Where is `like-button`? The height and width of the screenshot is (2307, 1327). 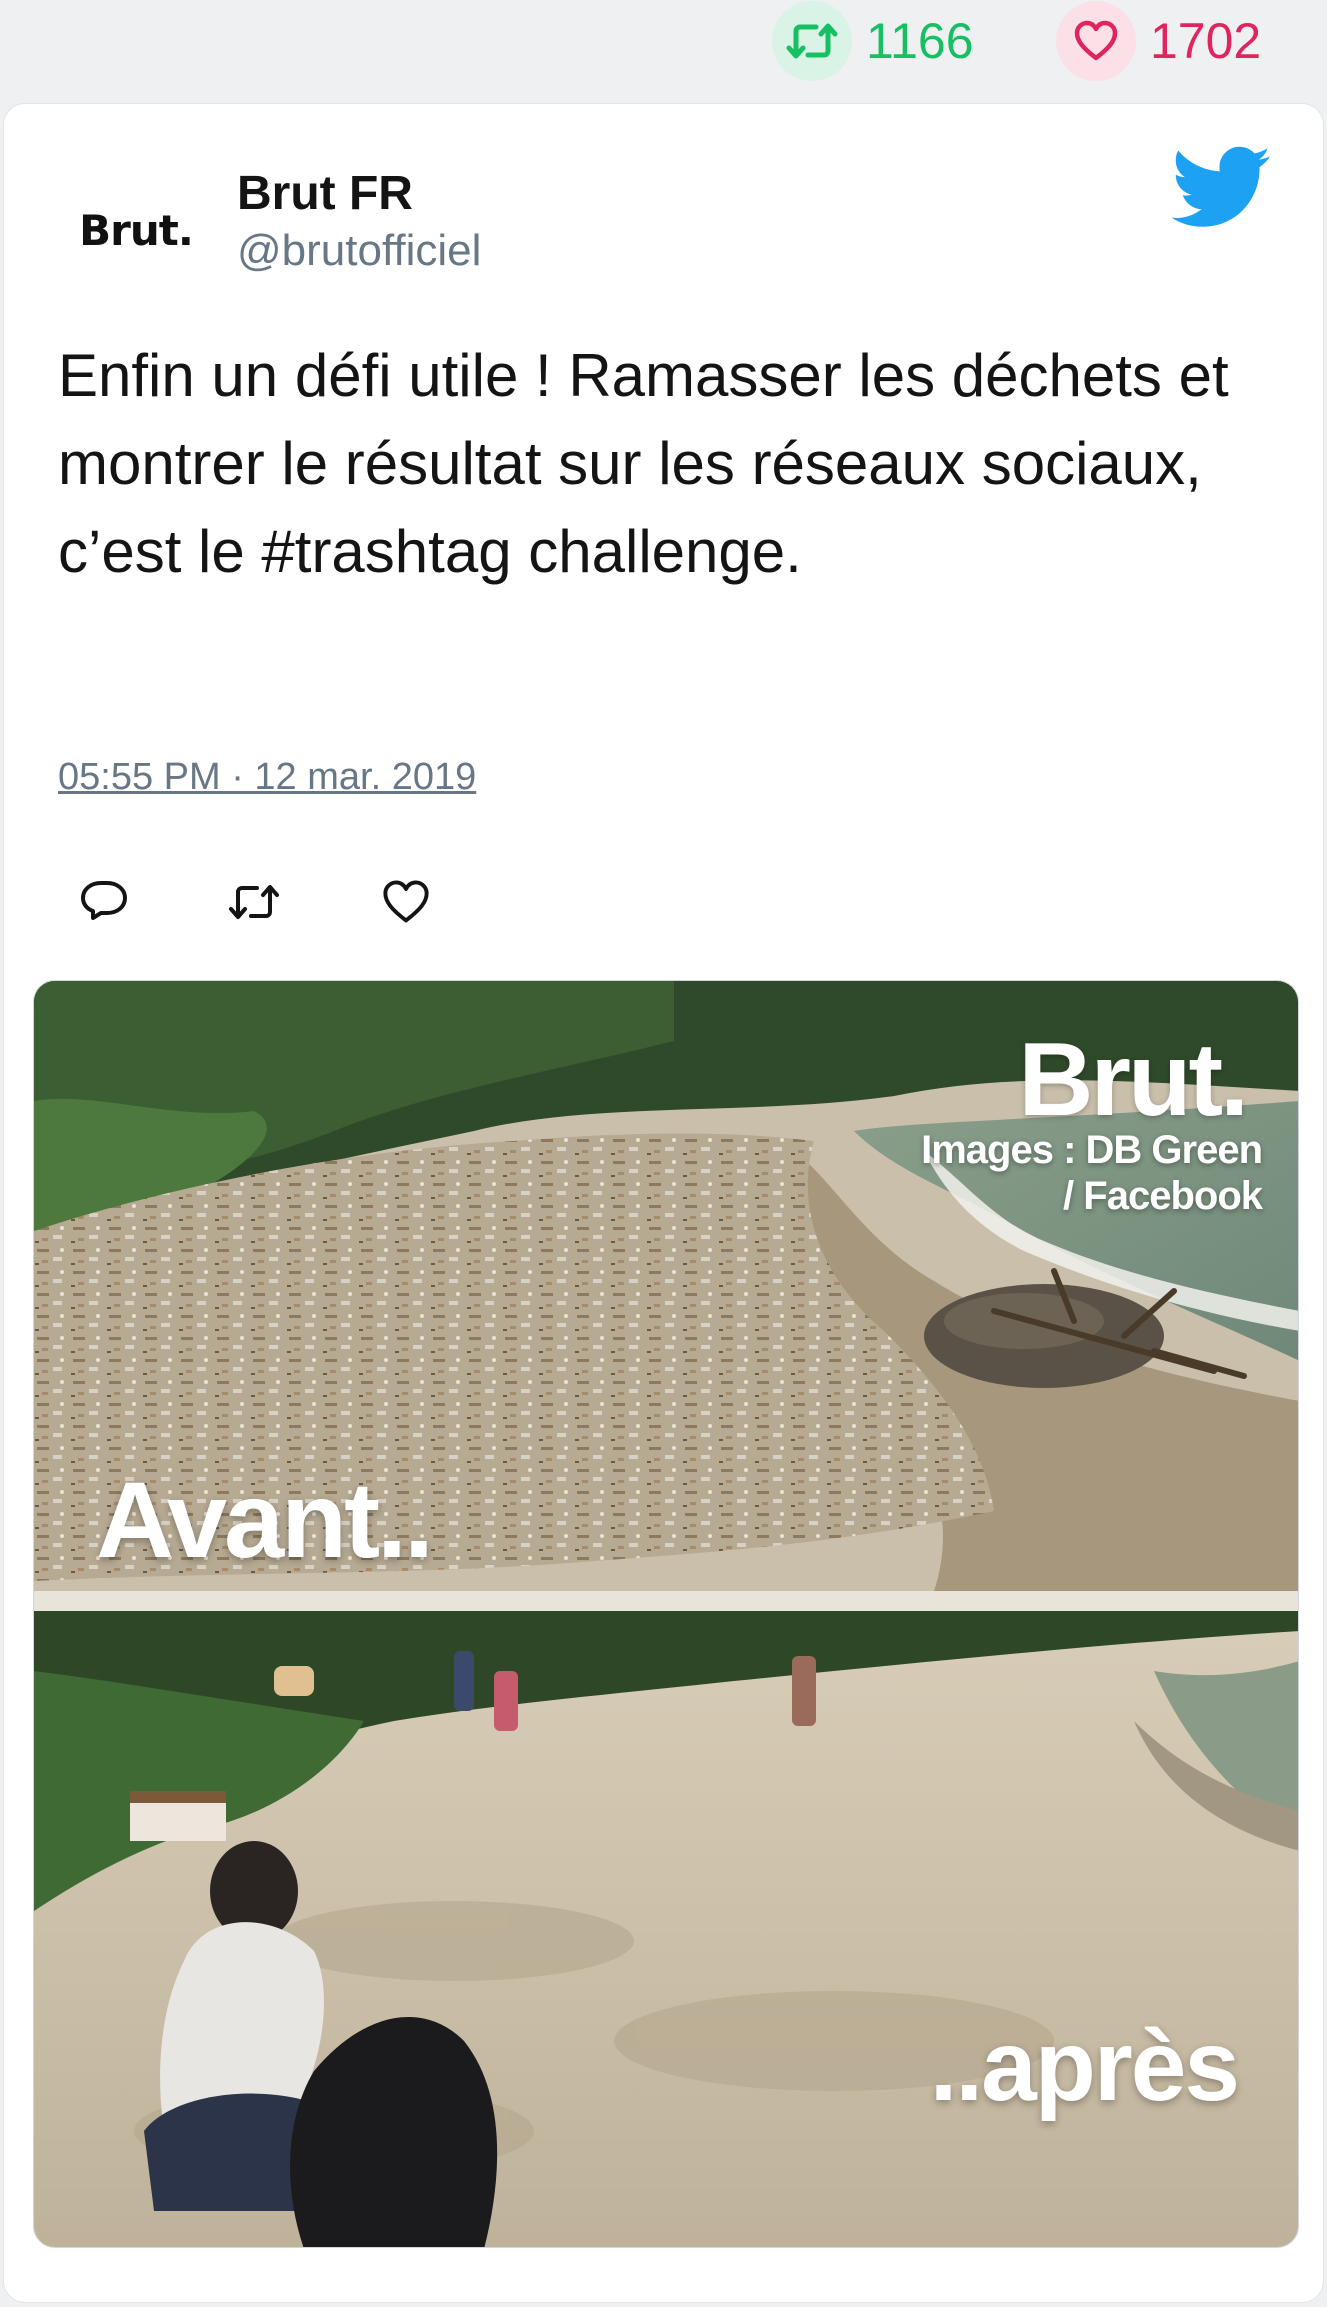
like-button is located at coordinates (406, 902).